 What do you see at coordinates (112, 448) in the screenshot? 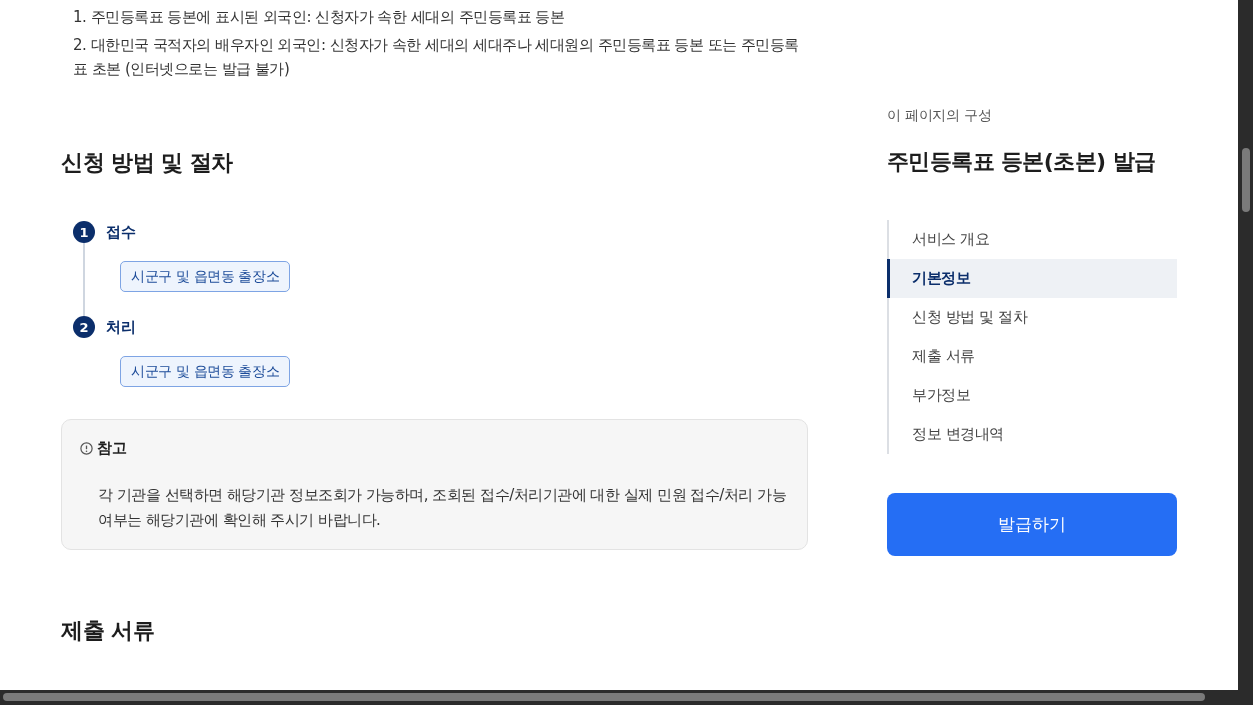
I see `note-title: 참고` at bounding box center [112, 448].